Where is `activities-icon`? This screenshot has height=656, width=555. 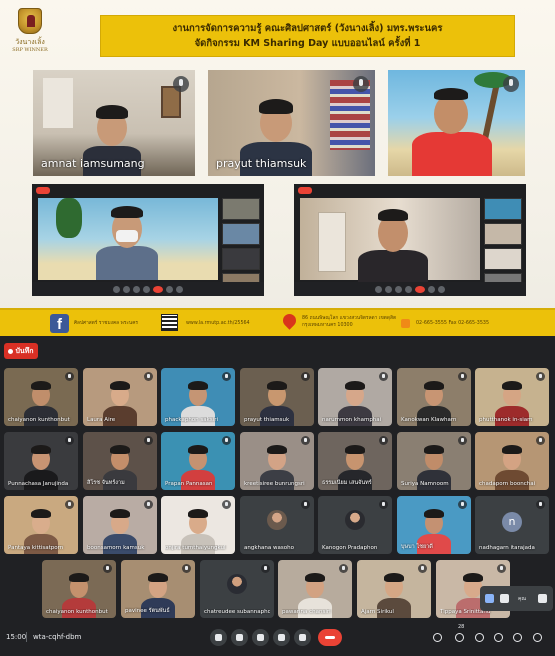
activities-icon is located at coordinates (498, 637).